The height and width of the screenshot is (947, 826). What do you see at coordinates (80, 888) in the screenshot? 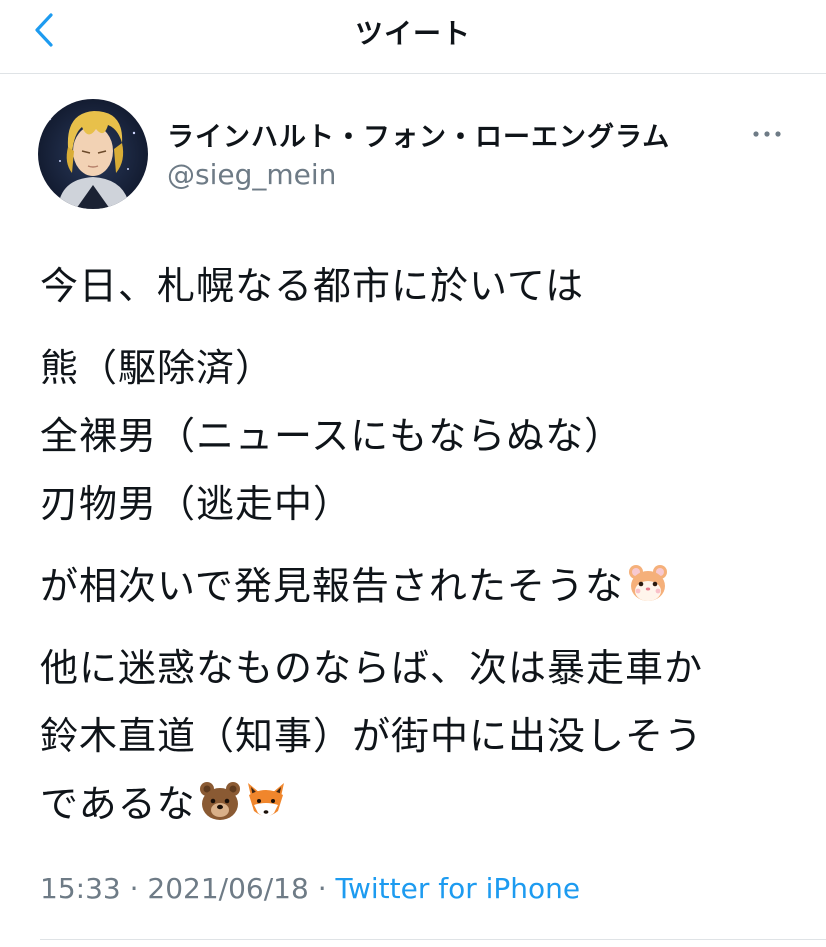
I see `tweet-time: 15:33` at bounding box center [80, 888].